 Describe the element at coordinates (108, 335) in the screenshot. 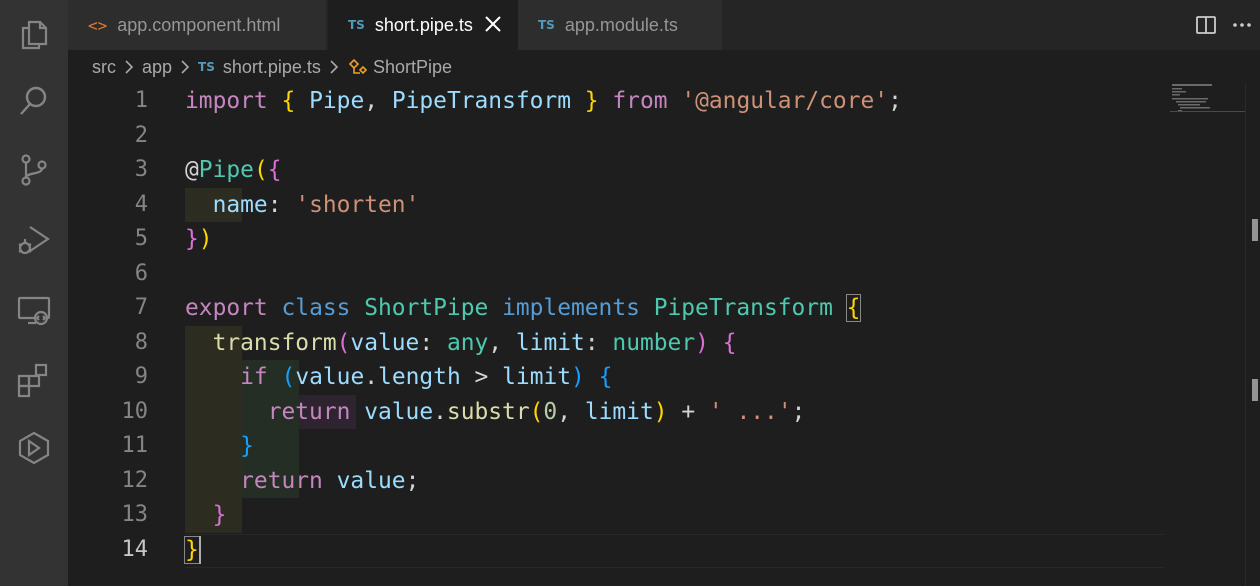

I see `line-number-gutter: 1 2 3 4 5 6 7 8 9 10 11 12 13 14` at that location.